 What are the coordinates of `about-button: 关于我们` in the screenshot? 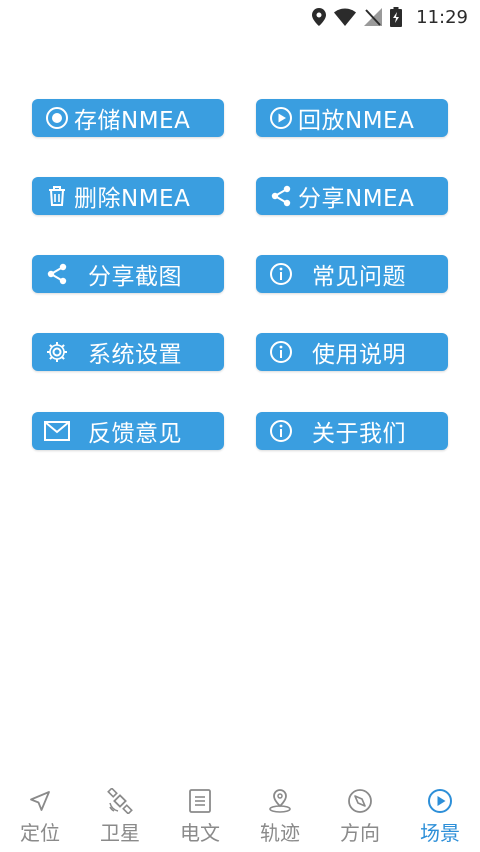 It's located at (352, 431).